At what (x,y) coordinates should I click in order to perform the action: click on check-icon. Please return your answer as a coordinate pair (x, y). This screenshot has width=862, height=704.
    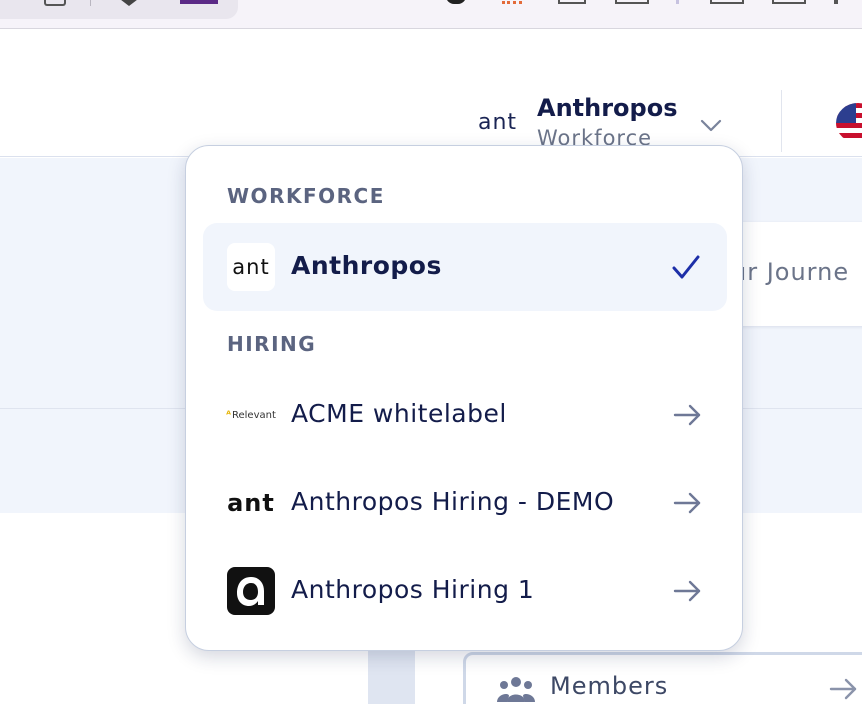
    Looking at the image, I should click on (686, 267).